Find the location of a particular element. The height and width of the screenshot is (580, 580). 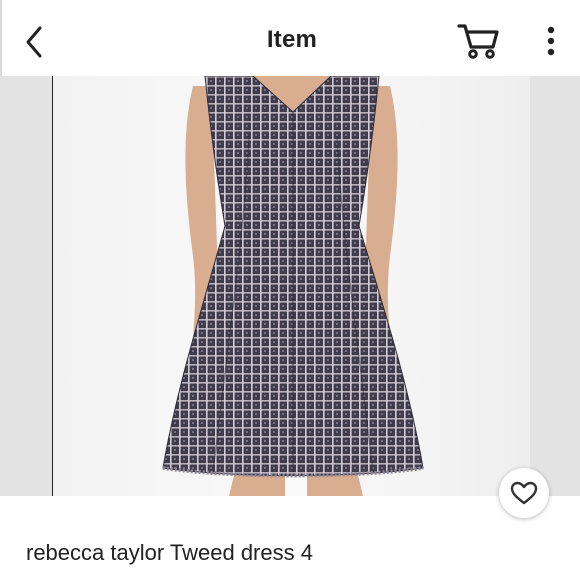

top-navigation-bar: Item is located at coordinates (290, 38).